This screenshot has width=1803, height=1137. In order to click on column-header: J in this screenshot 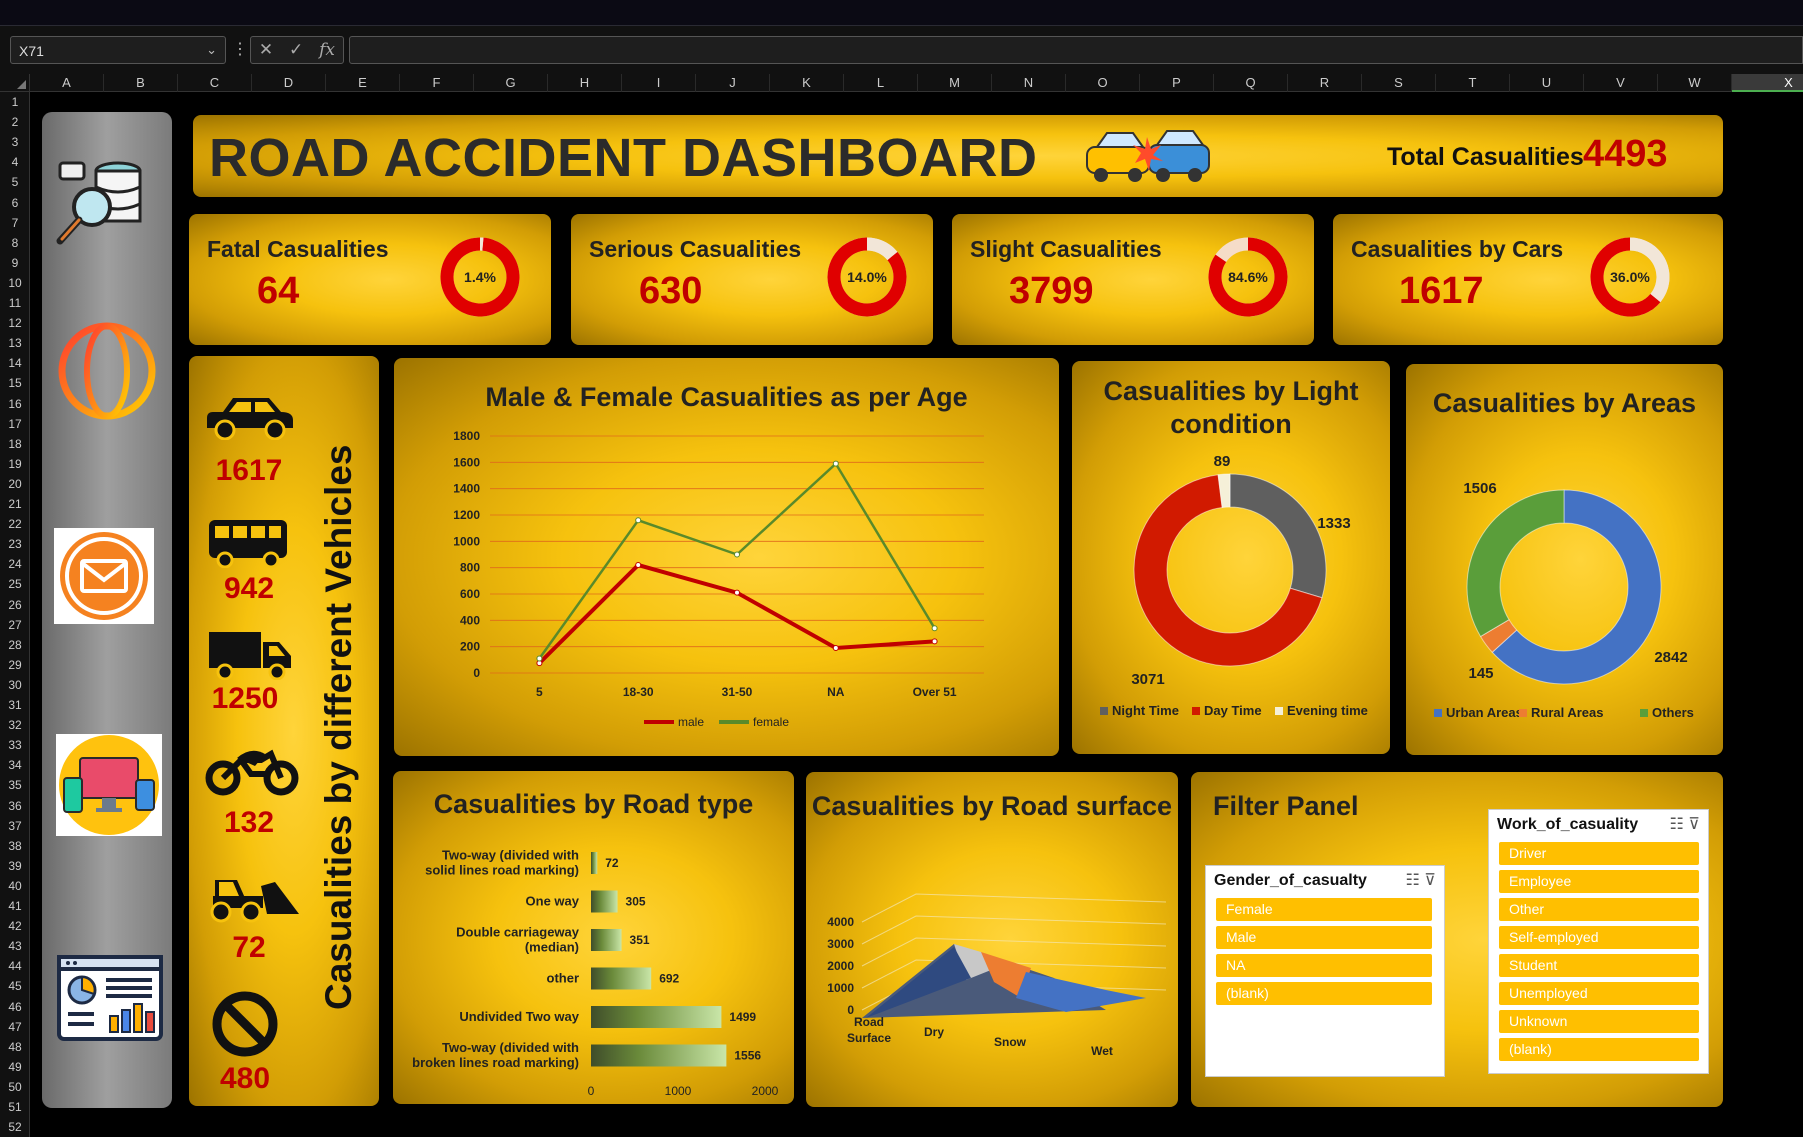, I will do `click(733, 83)`.